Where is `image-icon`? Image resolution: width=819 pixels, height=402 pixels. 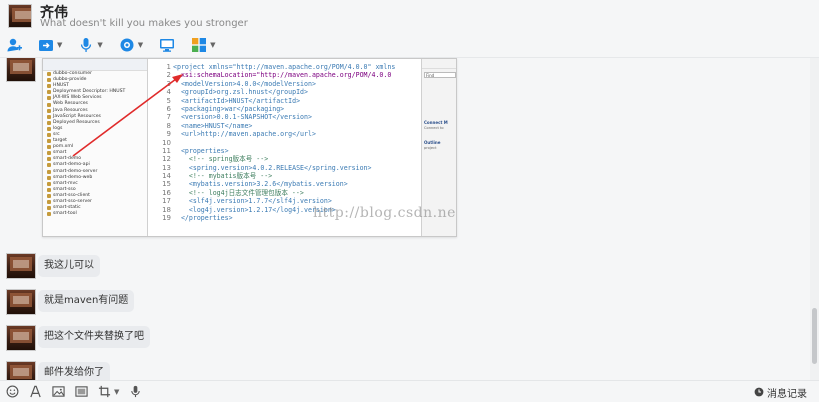 image-icon is located at coordinates (58, 391).